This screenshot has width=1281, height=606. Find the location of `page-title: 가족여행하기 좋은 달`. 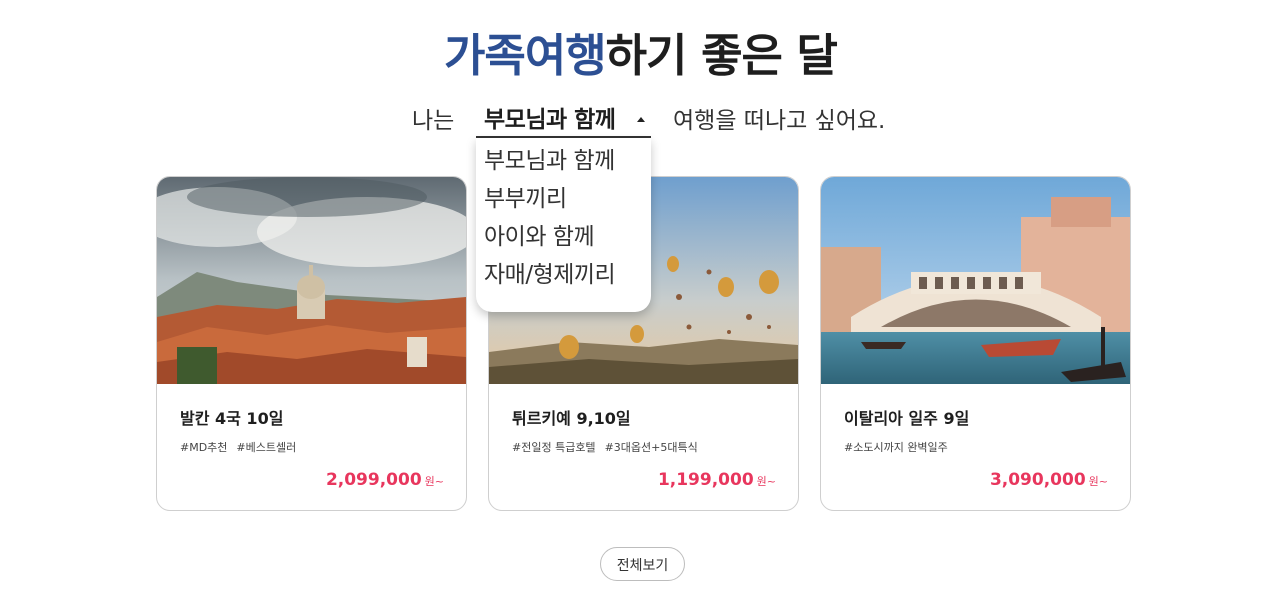

page-title: 가족여행하기 좋은 달 is located at coordinates (640, 56).